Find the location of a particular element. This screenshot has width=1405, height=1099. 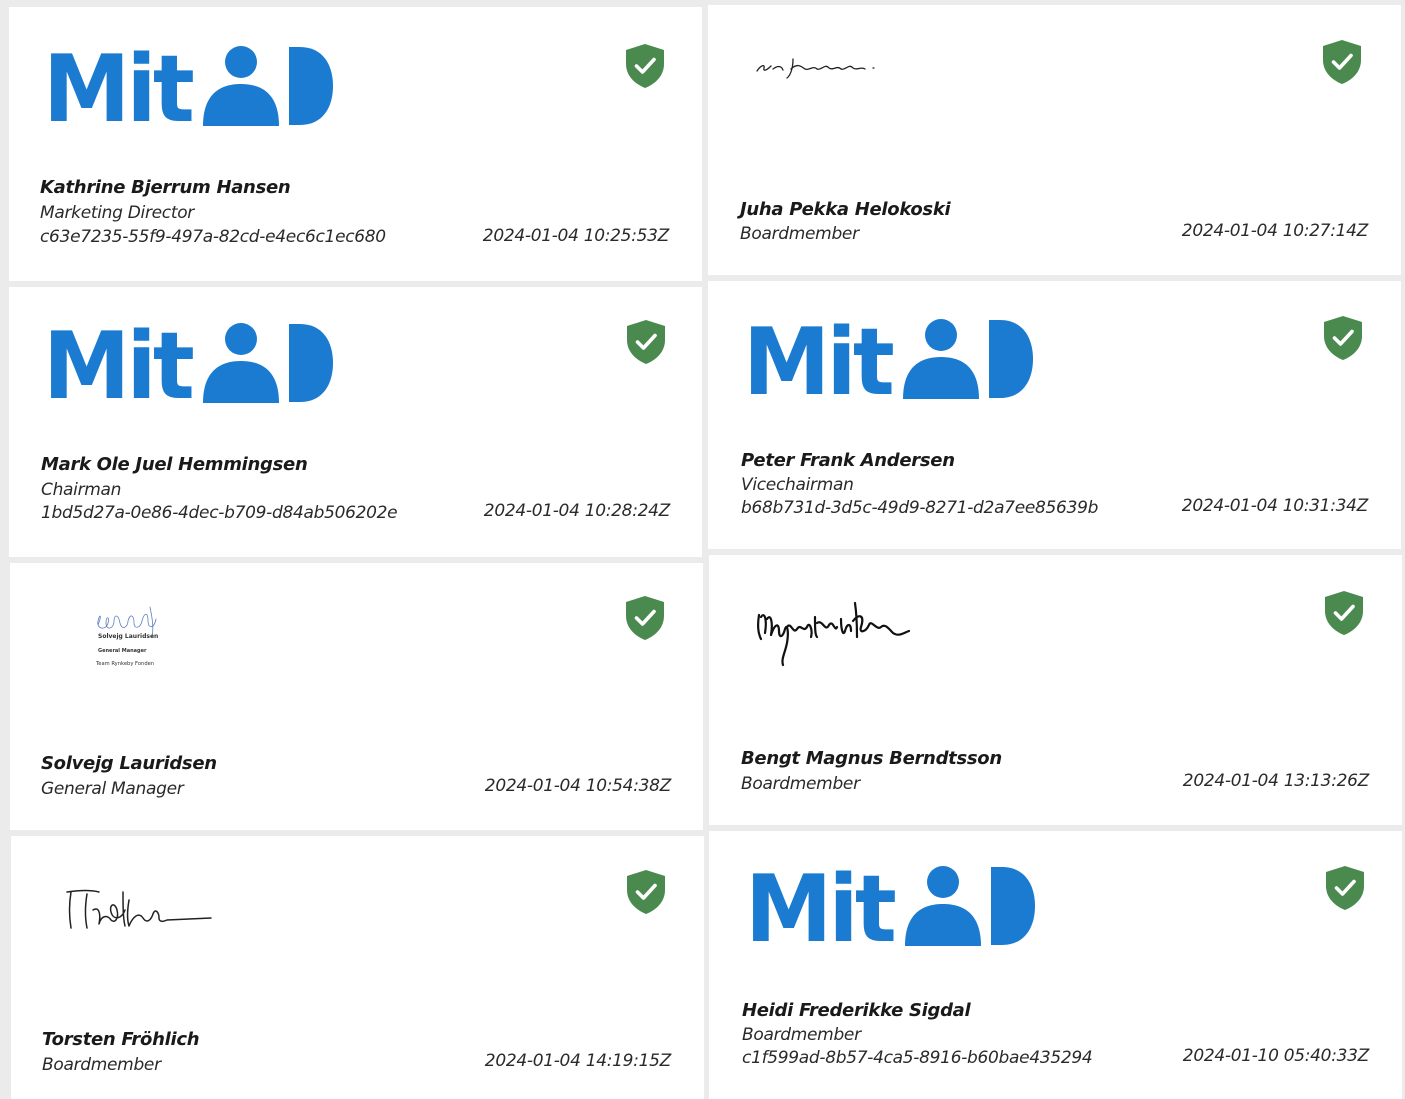

signature-timestamp: 2024-01-04 10:27:14Z is located at coordinates (1275, 231).